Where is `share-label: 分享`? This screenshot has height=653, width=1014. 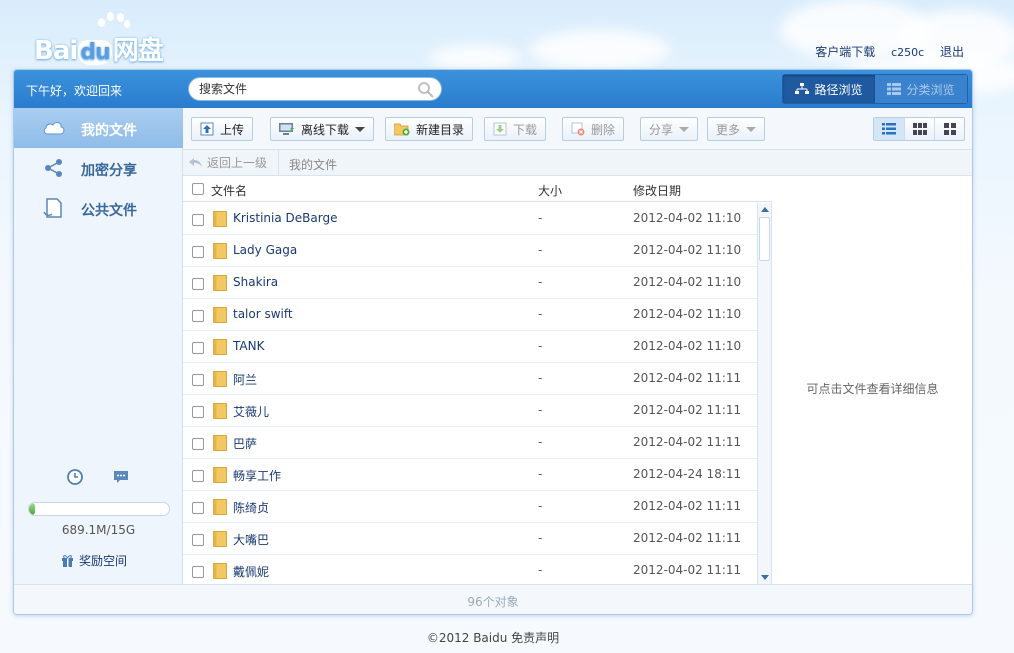
share-label: 分享 is located at coordinates (661, 129).